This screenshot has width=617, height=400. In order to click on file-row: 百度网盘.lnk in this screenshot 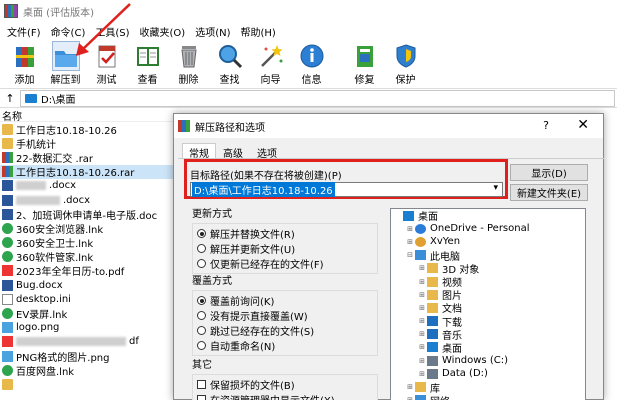, I will do `click(87, 370)`.